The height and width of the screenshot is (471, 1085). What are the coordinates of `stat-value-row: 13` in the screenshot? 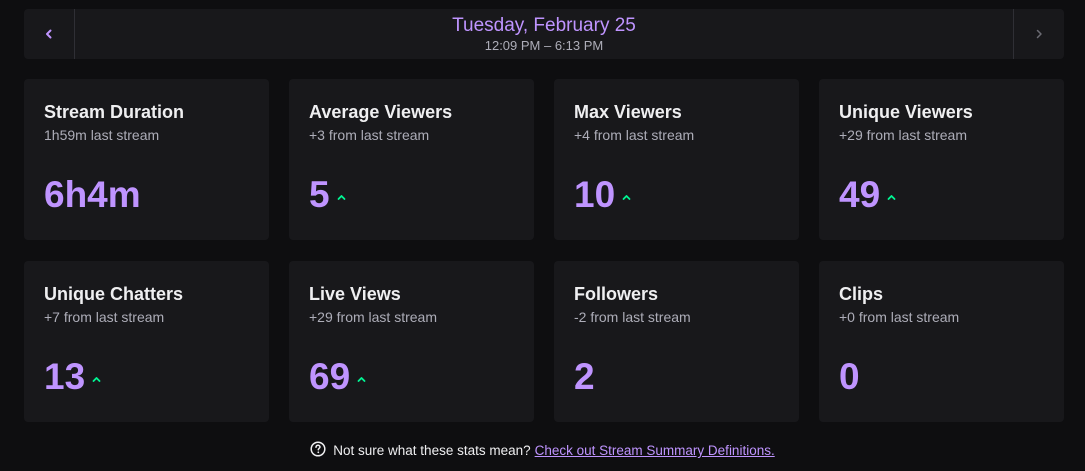 It's located at (72, 377).